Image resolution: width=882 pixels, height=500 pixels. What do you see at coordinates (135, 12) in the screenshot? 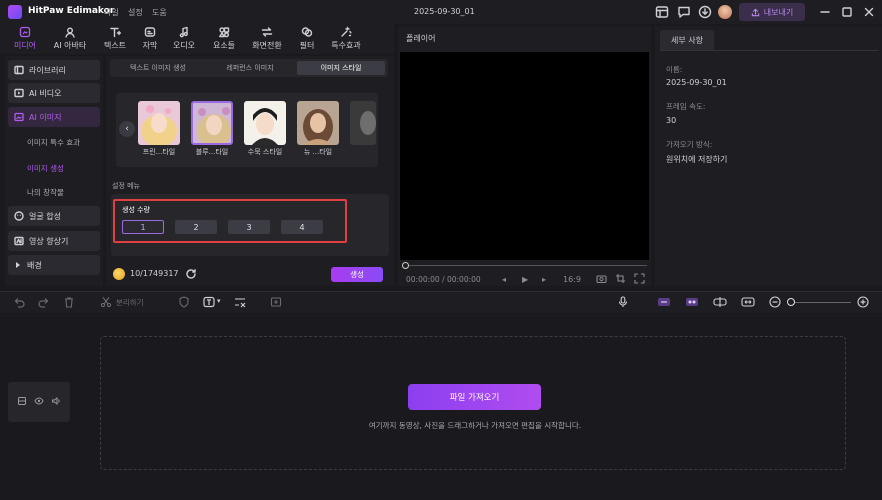
I see `menu-settings: 설정` at bounding box center [135, 12].